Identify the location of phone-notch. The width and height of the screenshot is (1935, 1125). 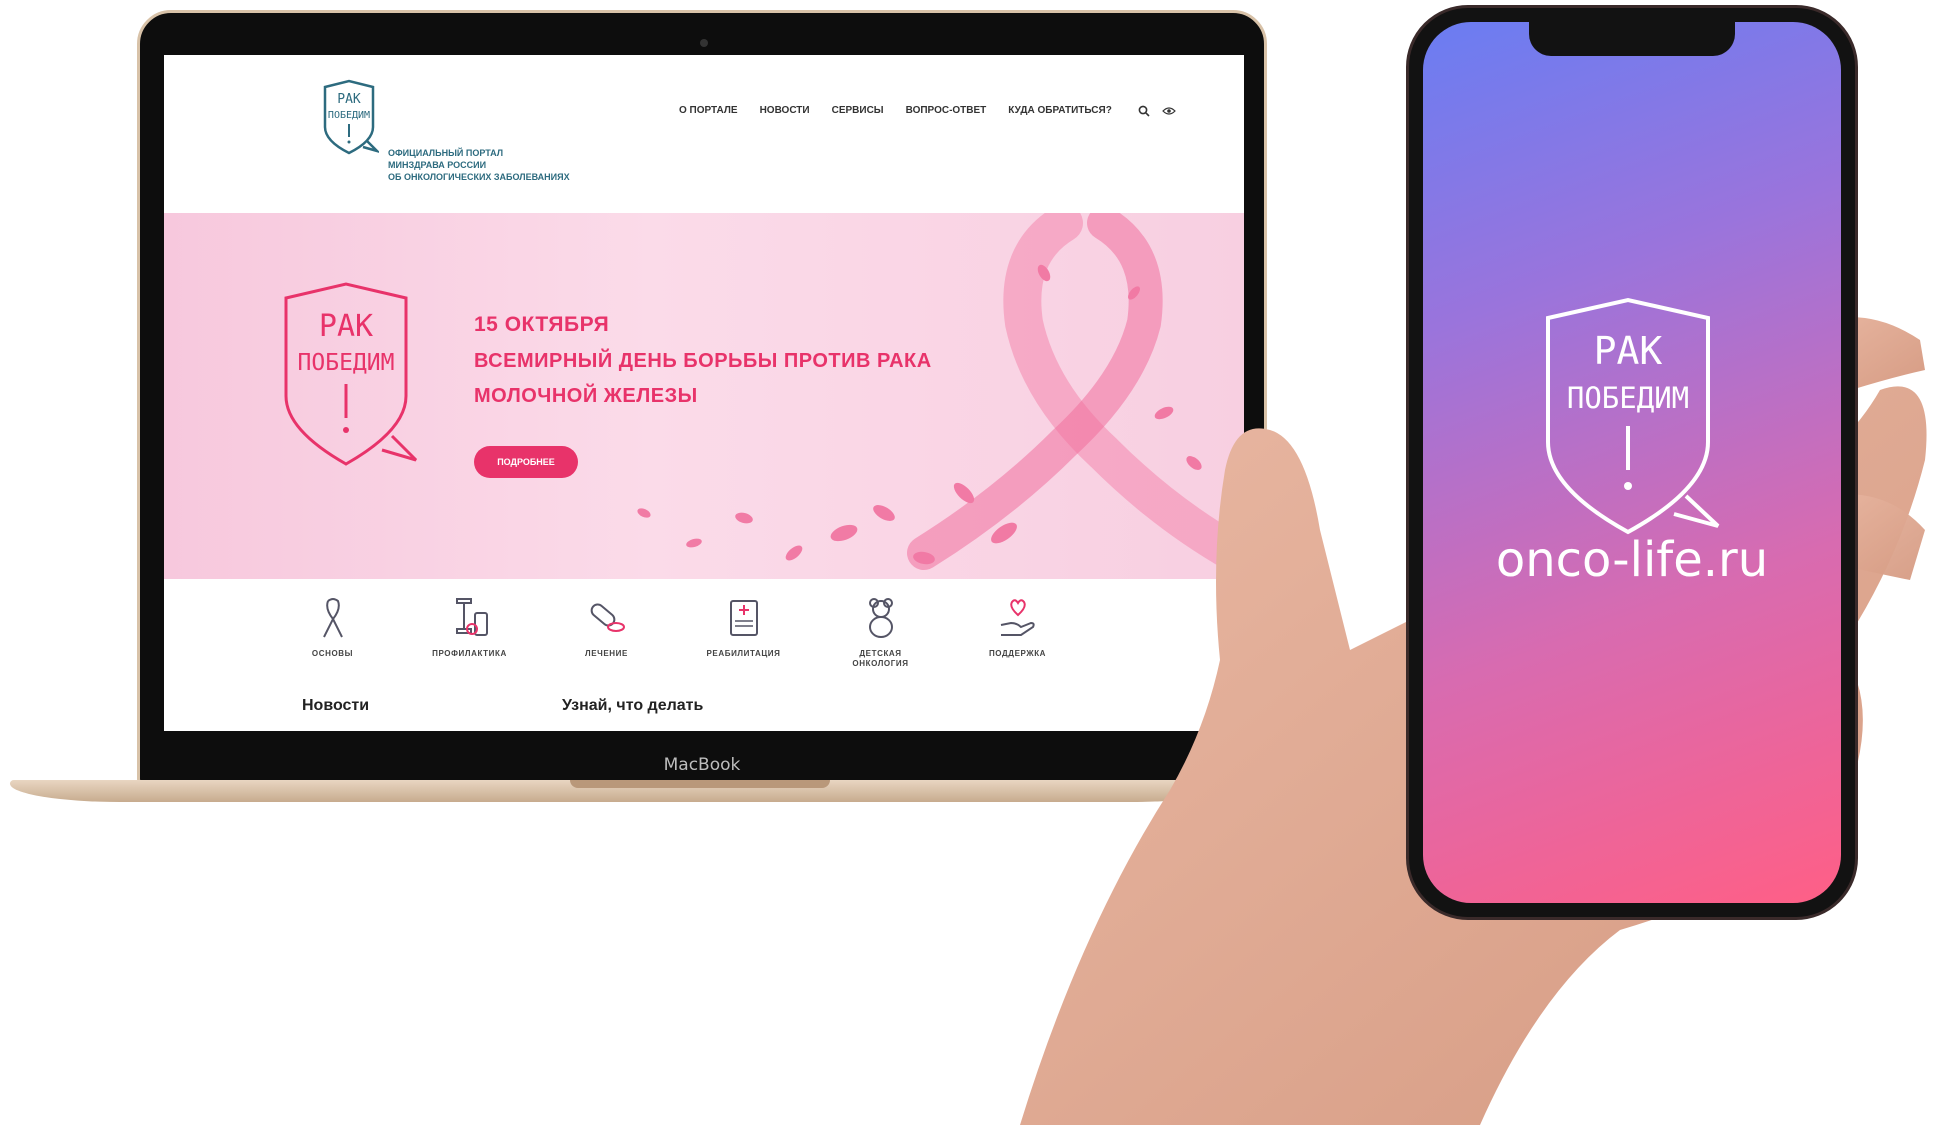
(1632, 39).